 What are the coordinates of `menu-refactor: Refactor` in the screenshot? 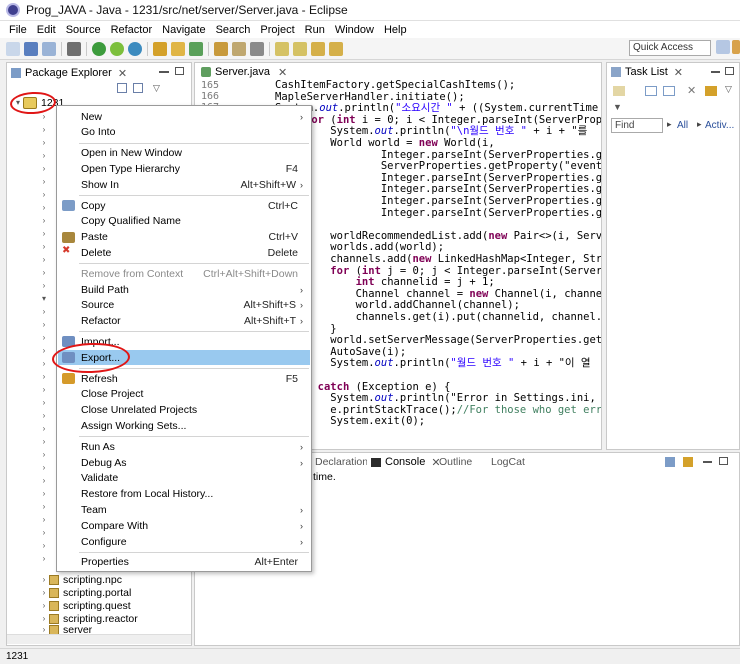 It's located at (132, 30).